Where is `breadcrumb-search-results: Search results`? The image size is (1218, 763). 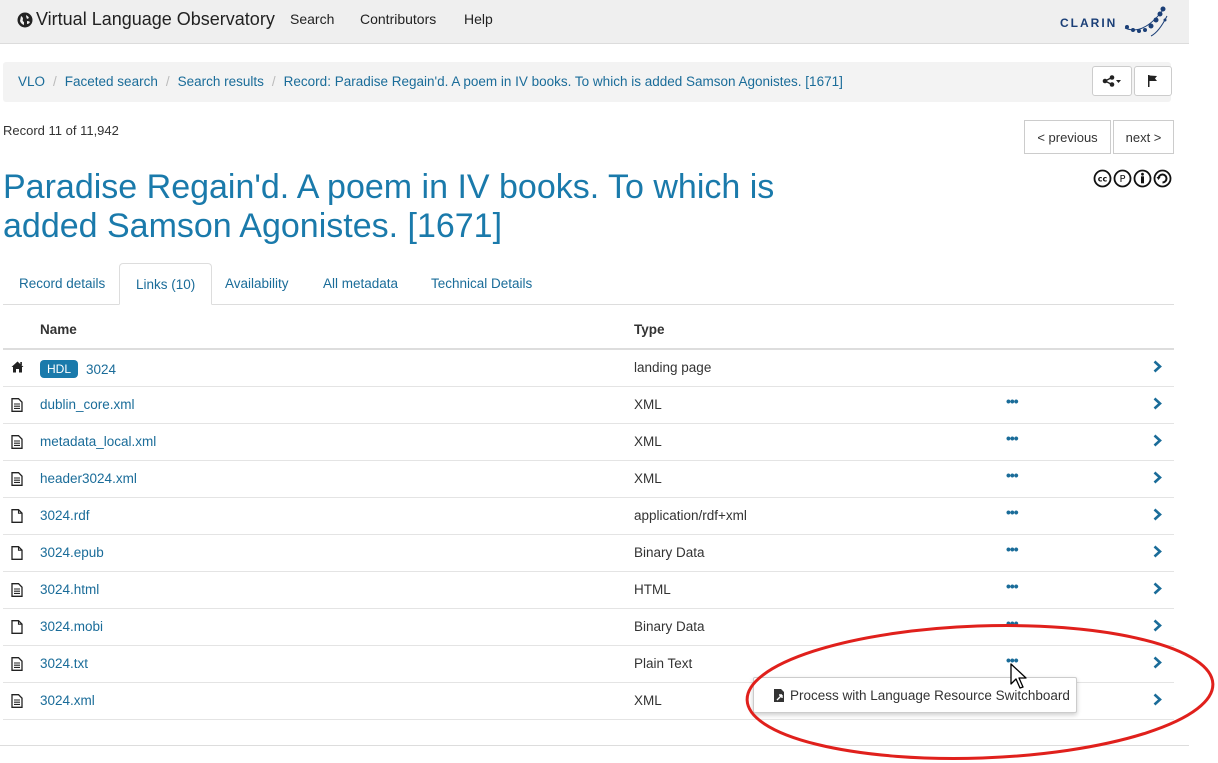
breadcrumb-search-results: Search results is located at coordinates (221, 81).